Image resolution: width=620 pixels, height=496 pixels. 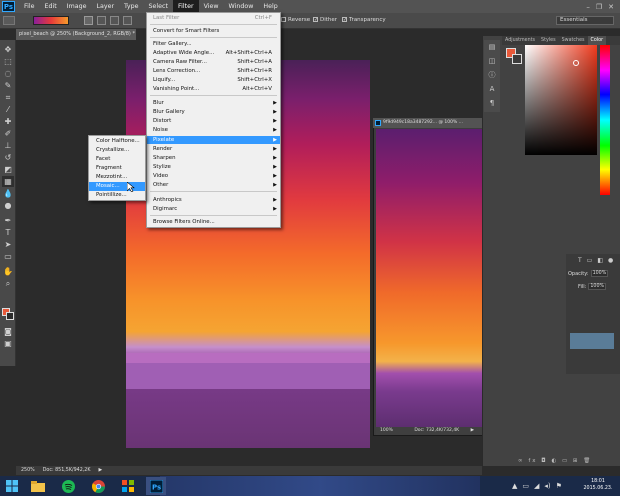 I want to click on menu-item-facet: Facet, so click(x=117, y=159).